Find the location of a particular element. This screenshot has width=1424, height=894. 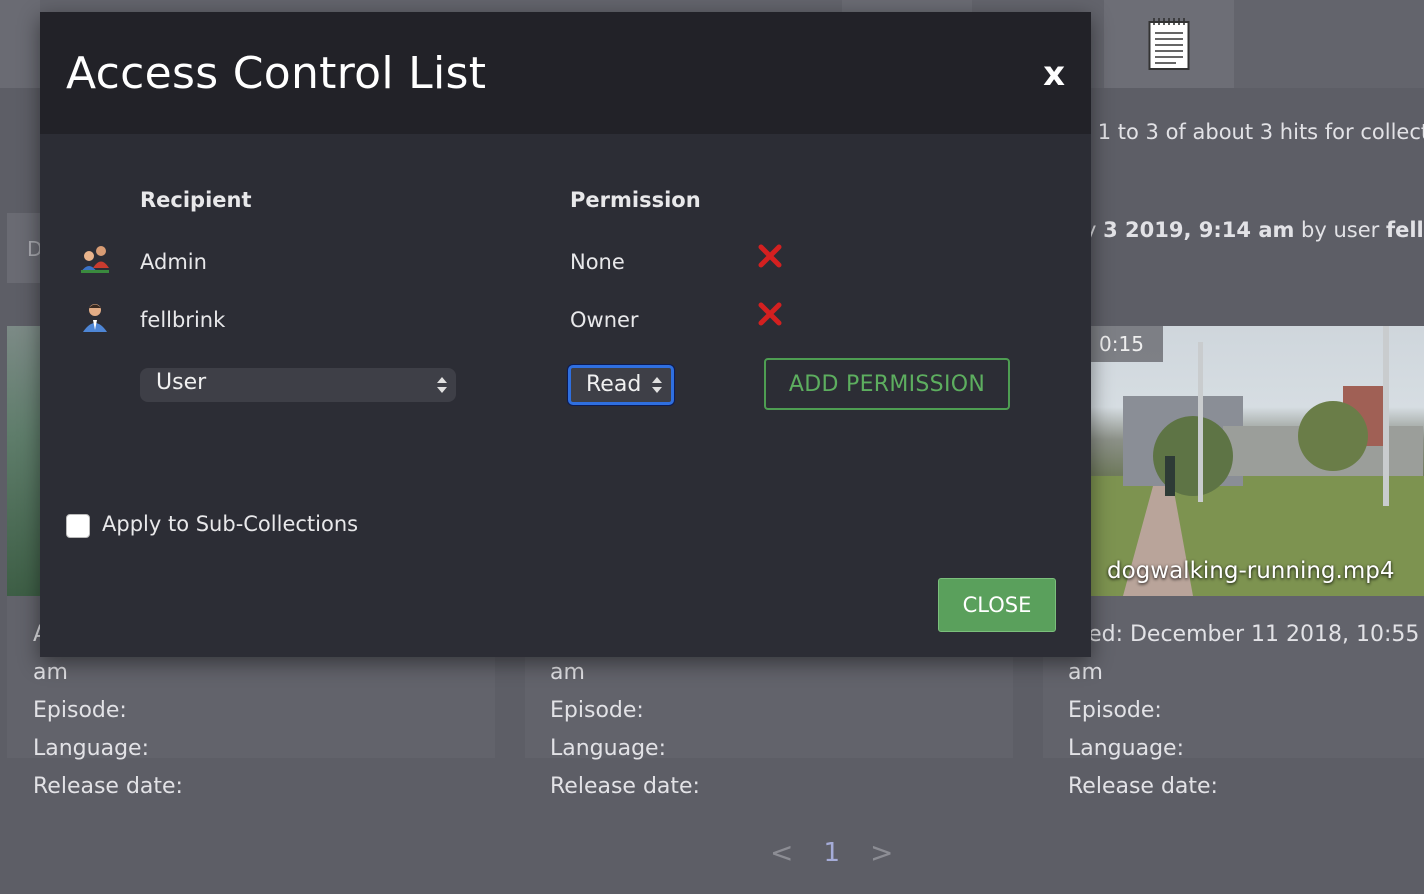

notepad-icon is located at coordinates (1169, 44).